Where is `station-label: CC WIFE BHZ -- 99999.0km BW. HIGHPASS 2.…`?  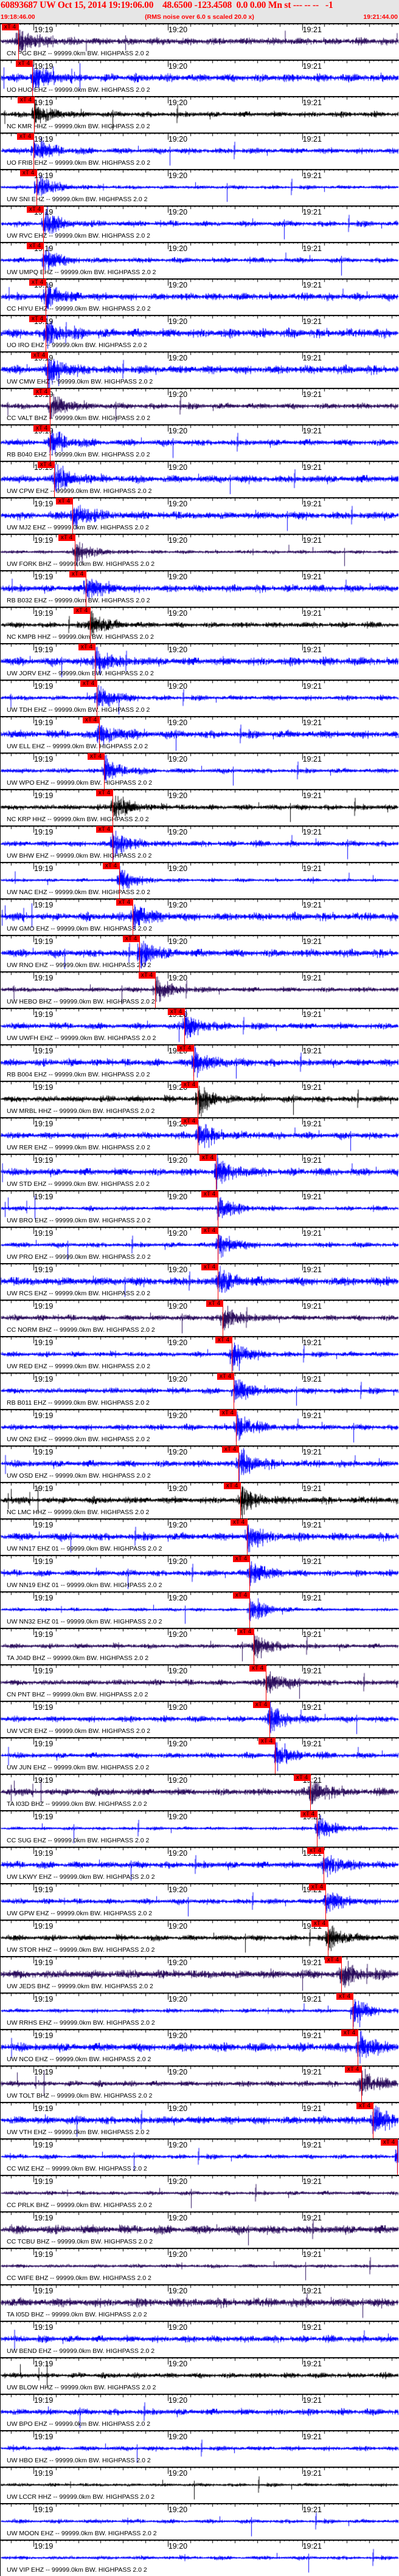 station-label: CC WIFE BHZ -- 99999.0km BW. HIGHPASS 2.… is located at coordinates (79, 2278).